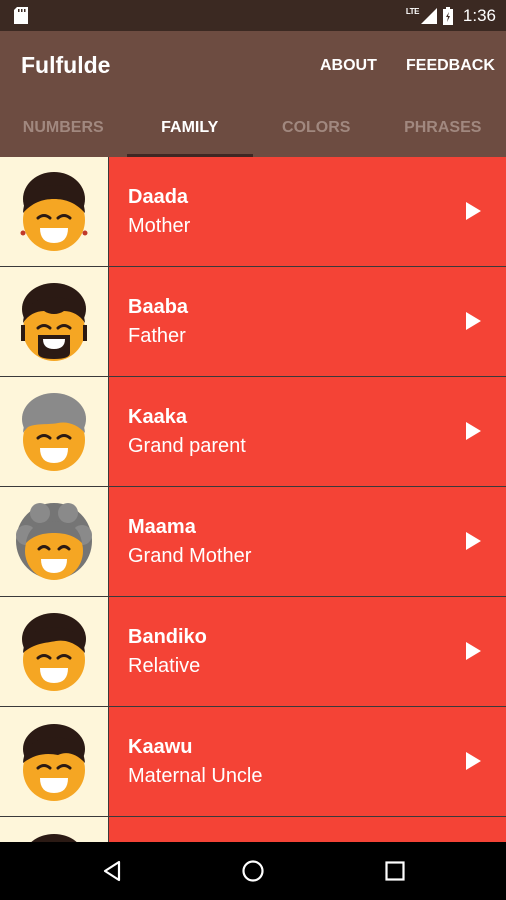 Image resolution: width=506 pixels, height=900 pixels. What do you see at coordinates (190, 128) in the screenshot?
I see `tab-family: FAMILY` at bounding box center [190, 128].